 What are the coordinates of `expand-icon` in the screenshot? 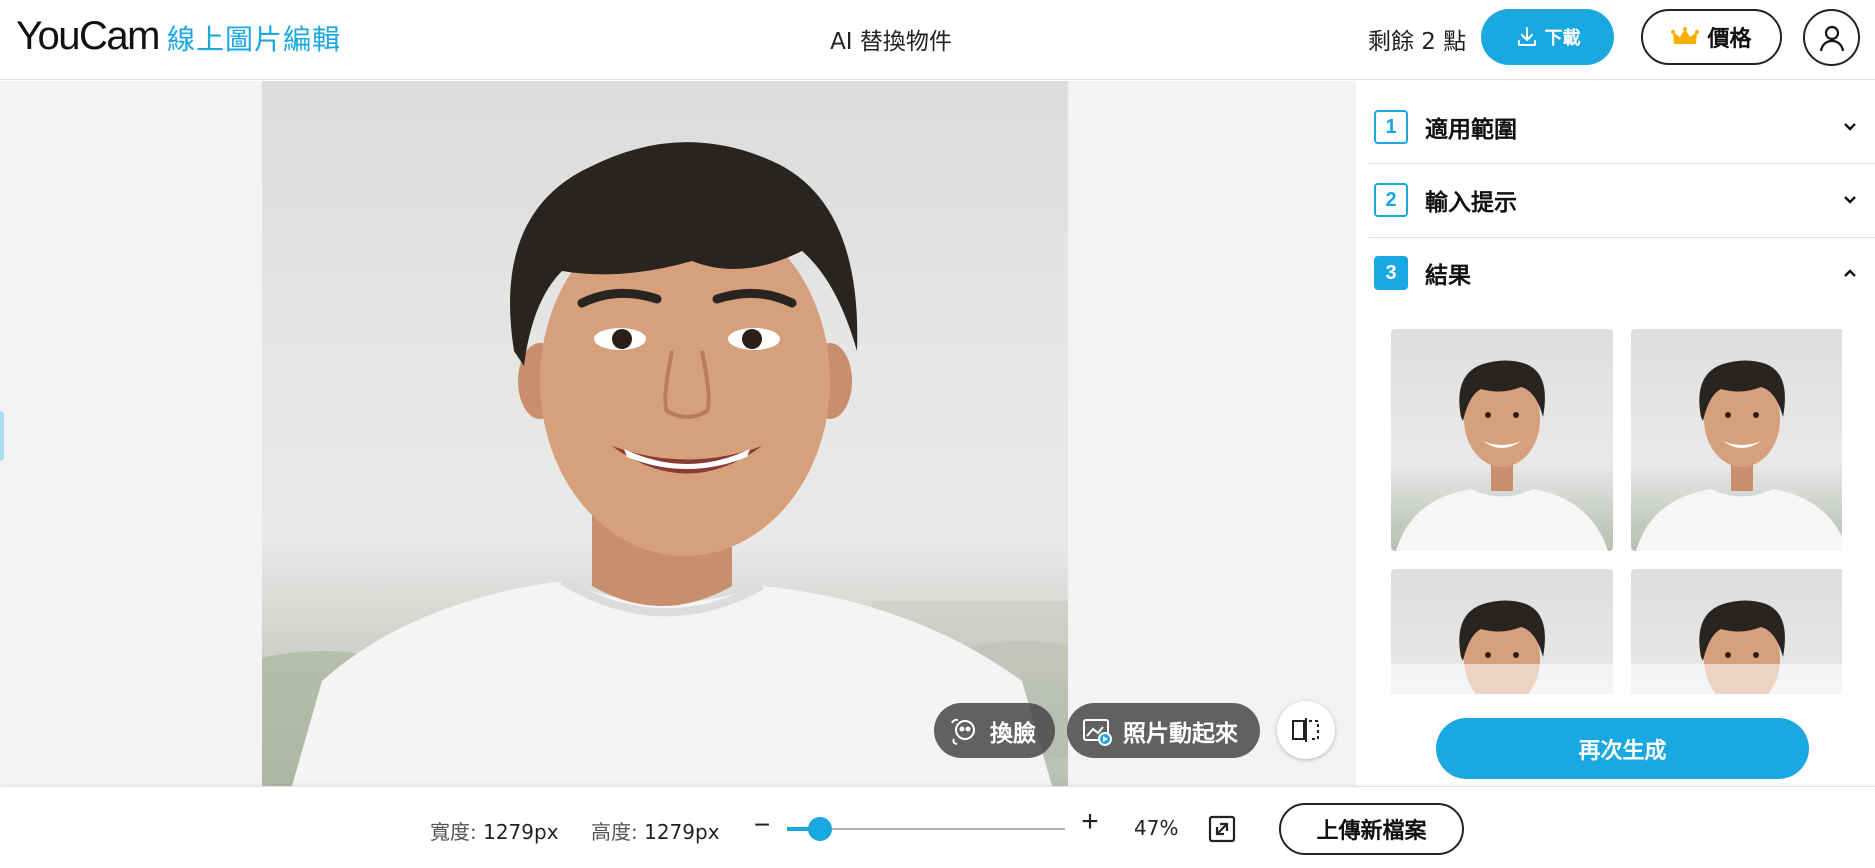 It's located at (1222, 829).